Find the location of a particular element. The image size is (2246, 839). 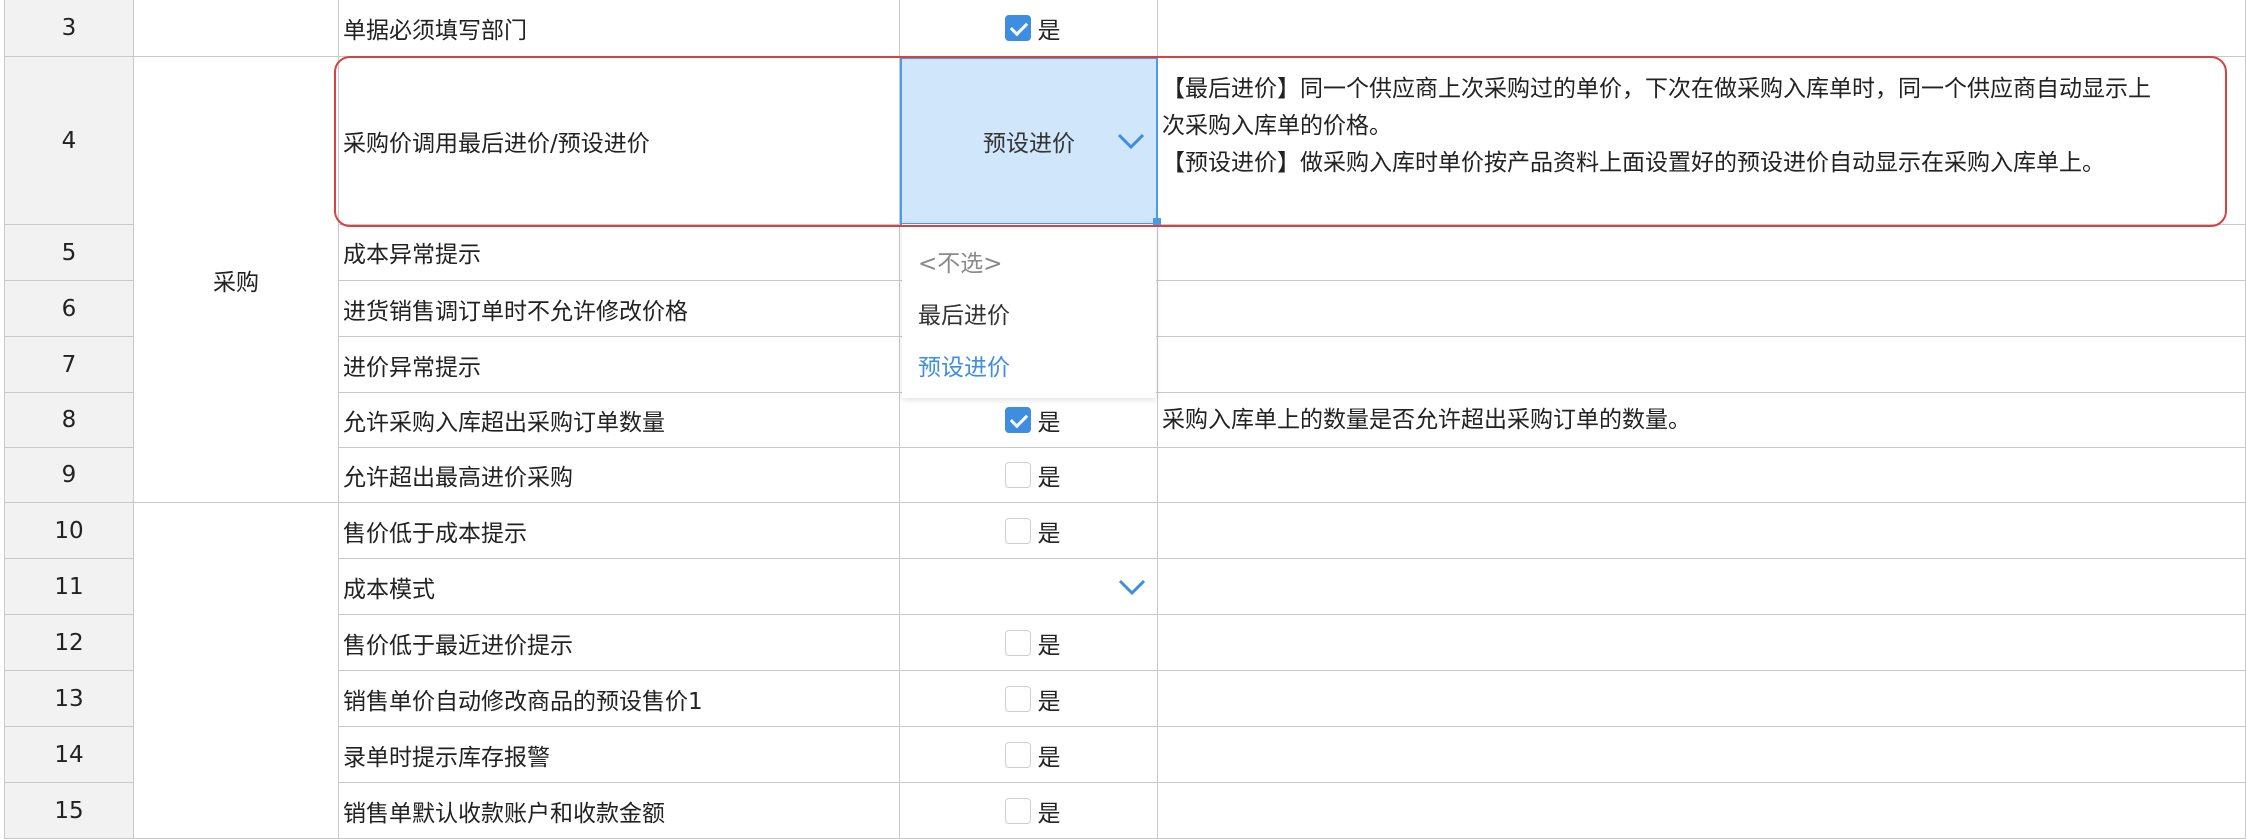

row-number: 12 is located at coordinates (69, 643).